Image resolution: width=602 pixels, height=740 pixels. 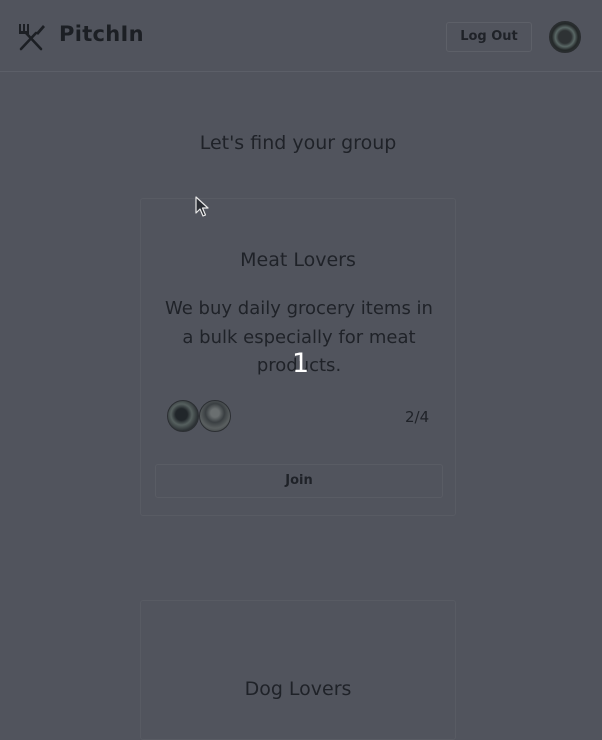 I want to click on group-title: Dog Lovers, so click(x=298, y=689).